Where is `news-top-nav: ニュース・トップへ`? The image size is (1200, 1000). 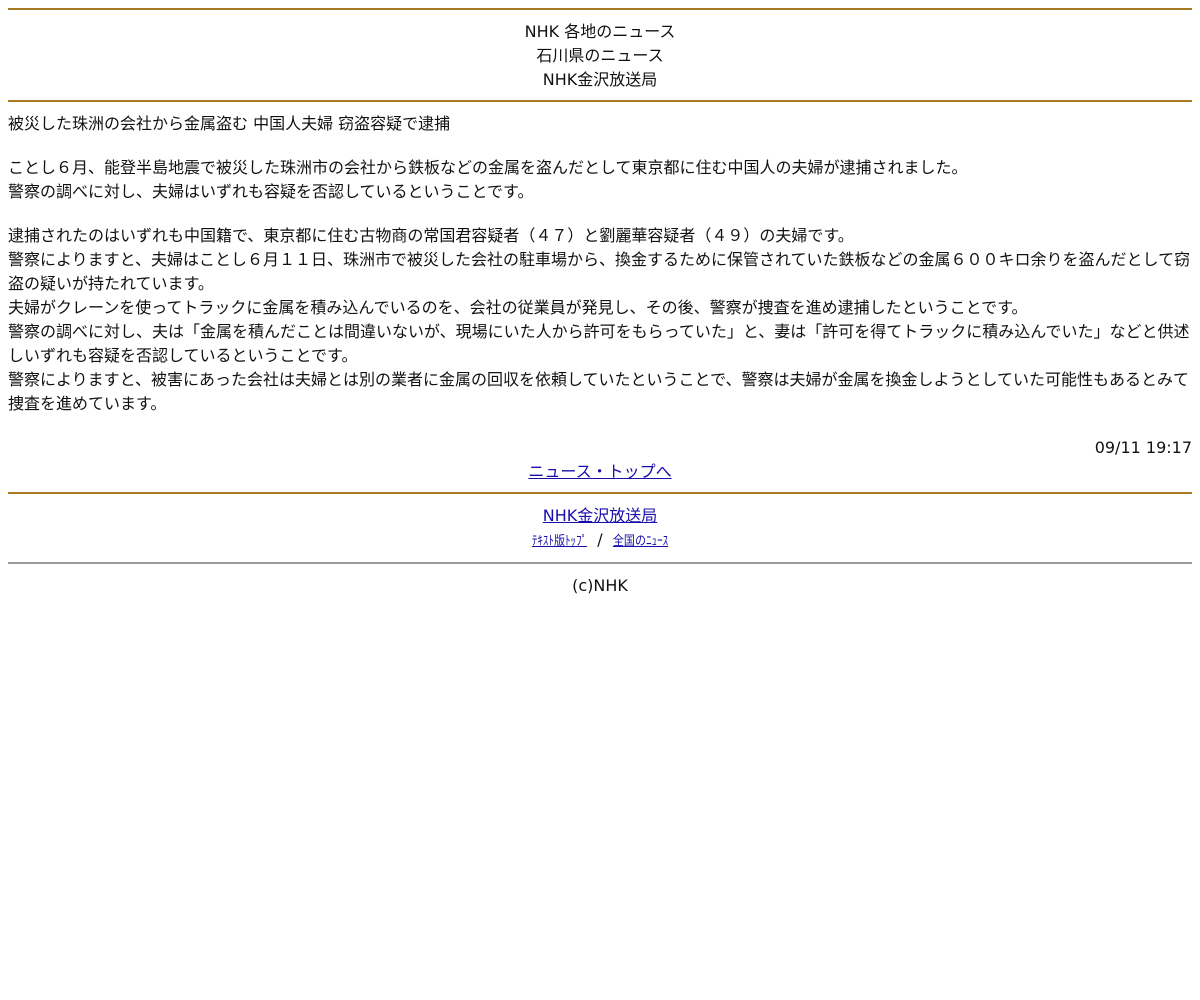 news-top-nav: ニュース・トップへ is located at coordinates (600, 472).